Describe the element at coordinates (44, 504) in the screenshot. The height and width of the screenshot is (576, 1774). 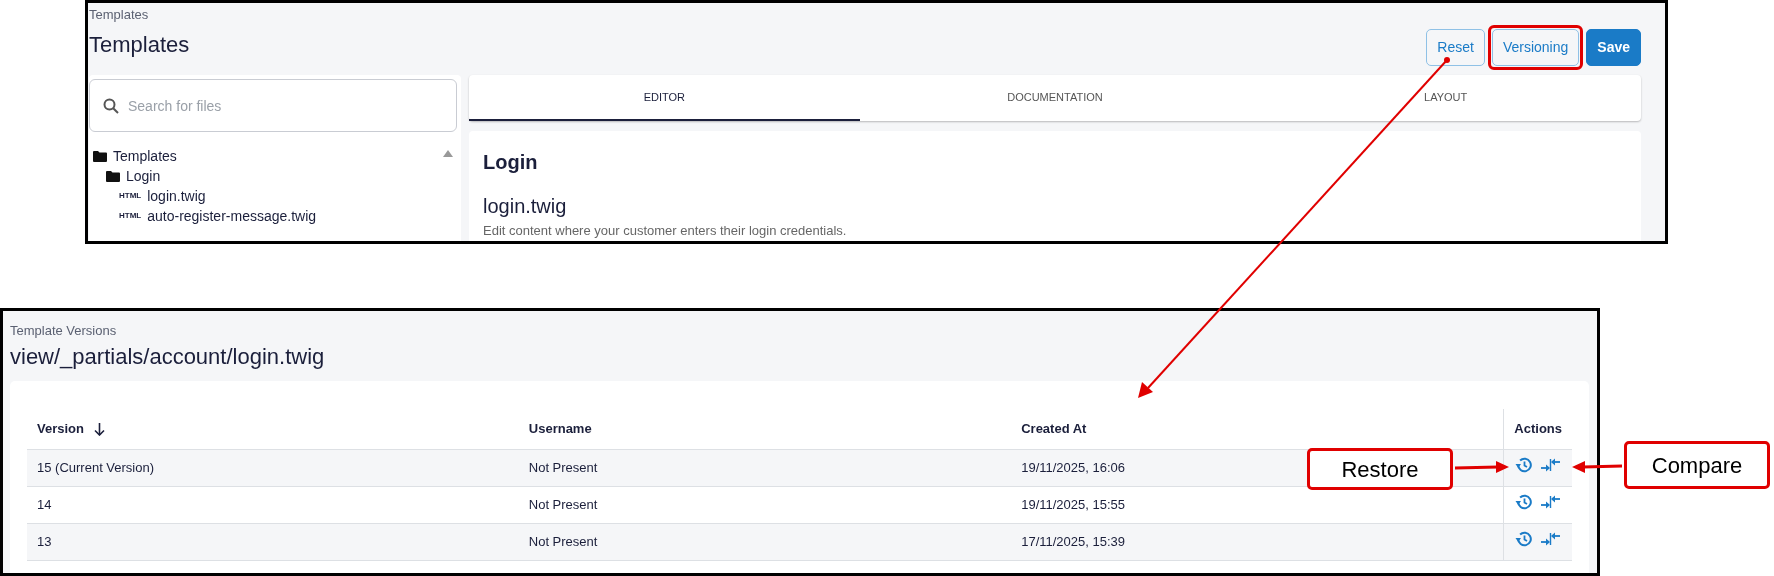
I see `table-cell: 14` at that location.